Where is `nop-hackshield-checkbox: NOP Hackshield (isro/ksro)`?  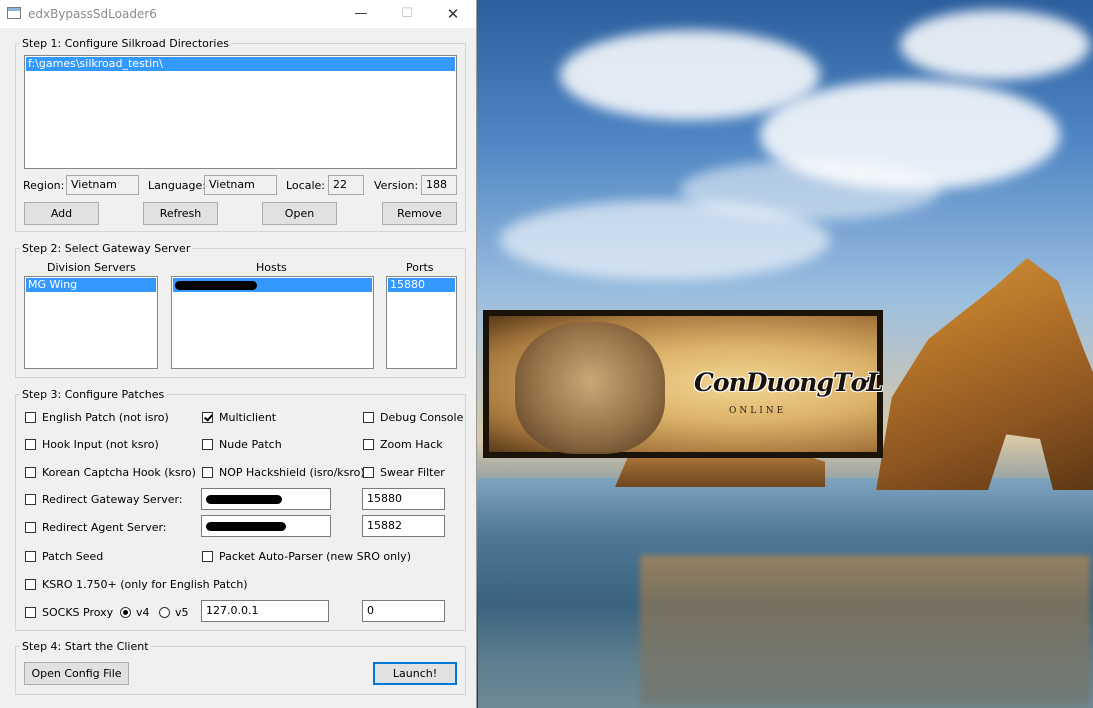 nop-hackshield-checkbox: NOP Hackshield (isro/ksro) is located at coordinates (283, 472).